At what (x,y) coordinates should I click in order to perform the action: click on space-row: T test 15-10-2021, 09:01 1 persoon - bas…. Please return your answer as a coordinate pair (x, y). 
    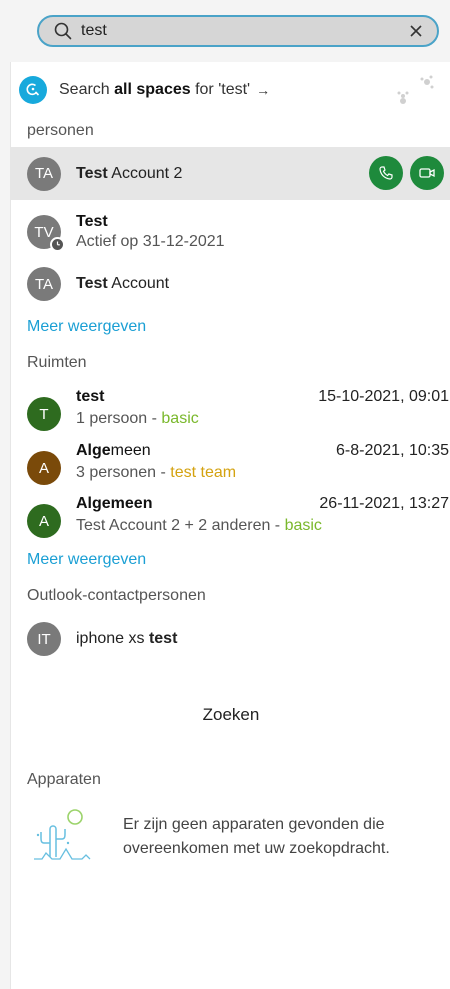
    Looking at the image, I should click on (230, 412).